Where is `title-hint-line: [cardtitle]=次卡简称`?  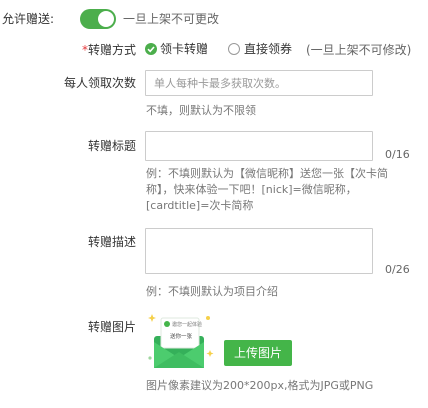
title-hint-line: [cardtitle]=次卡简称 is located at coordinates (200, 205).